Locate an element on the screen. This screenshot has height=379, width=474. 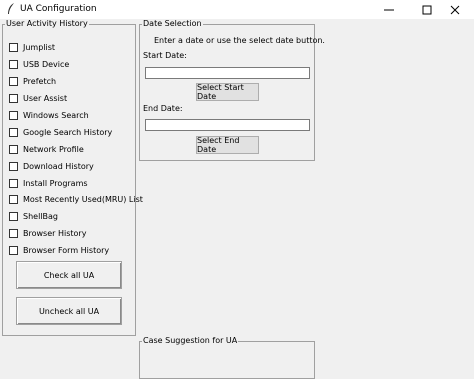
title-bar: UA Configuration is located at coordinates (237, 9).